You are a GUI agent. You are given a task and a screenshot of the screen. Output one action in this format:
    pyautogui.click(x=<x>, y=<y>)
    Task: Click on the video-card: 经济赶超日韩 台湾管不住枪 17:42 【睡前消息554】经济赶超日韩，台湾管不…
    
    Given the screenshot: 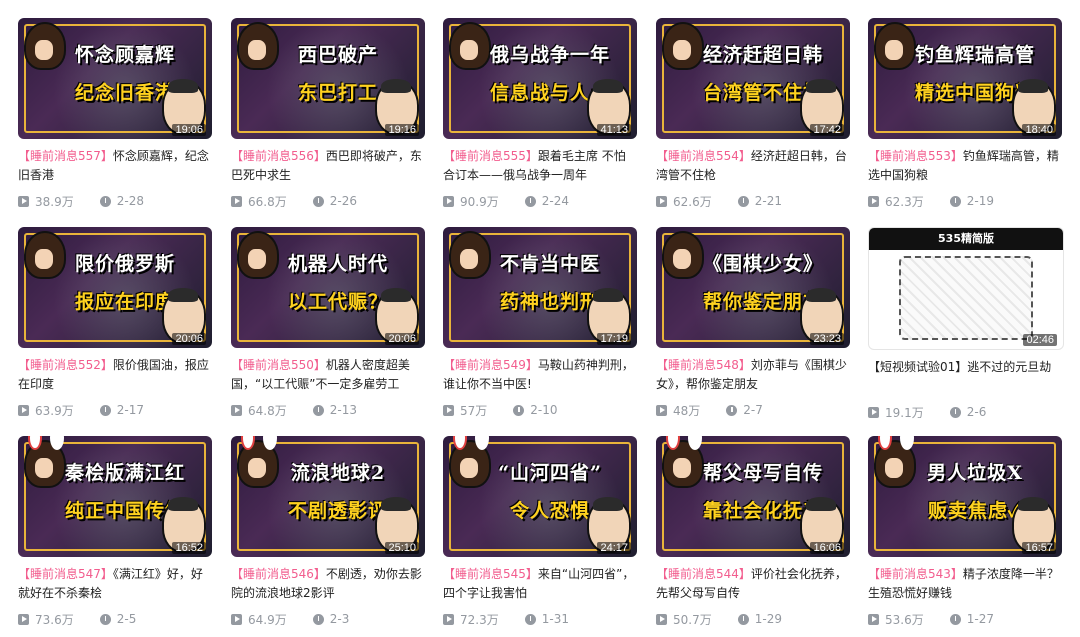 What is the action you would take?
    pyautogui.click(x=753, y=114)
    